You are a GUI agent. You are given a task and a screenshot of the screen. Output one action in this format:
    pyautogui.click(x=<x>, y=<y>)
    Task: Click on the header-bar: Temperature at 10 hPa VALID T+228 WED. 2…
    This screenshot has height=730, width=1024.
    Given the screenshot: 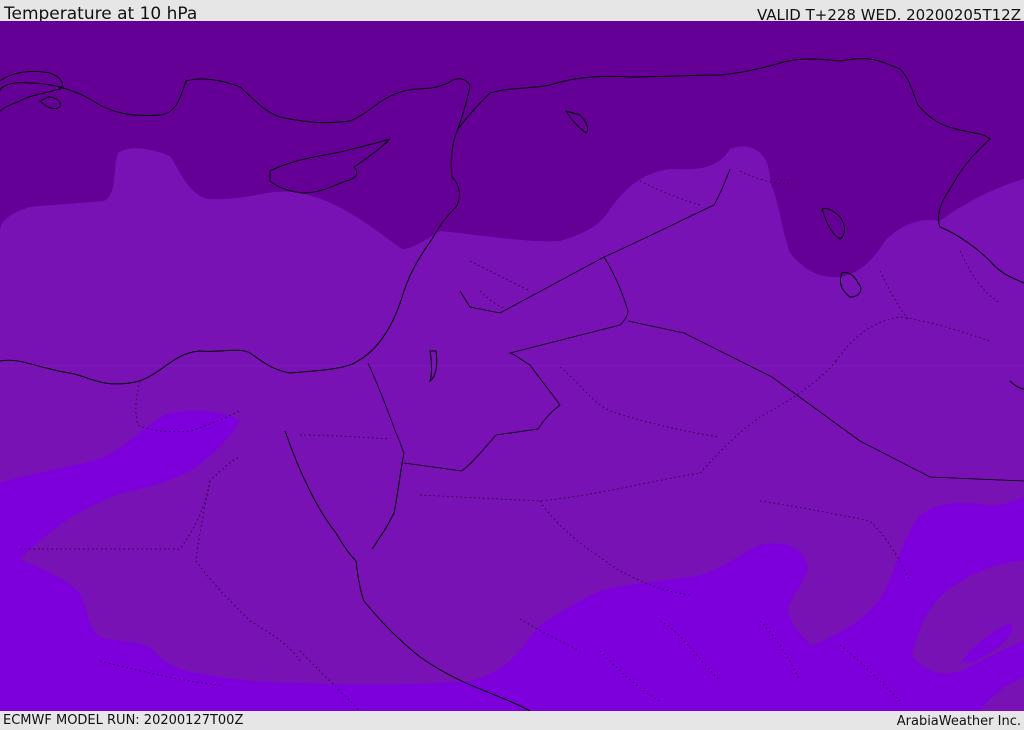 What is the action you would take?
    pyautogui.click(x=512, y=12)
    